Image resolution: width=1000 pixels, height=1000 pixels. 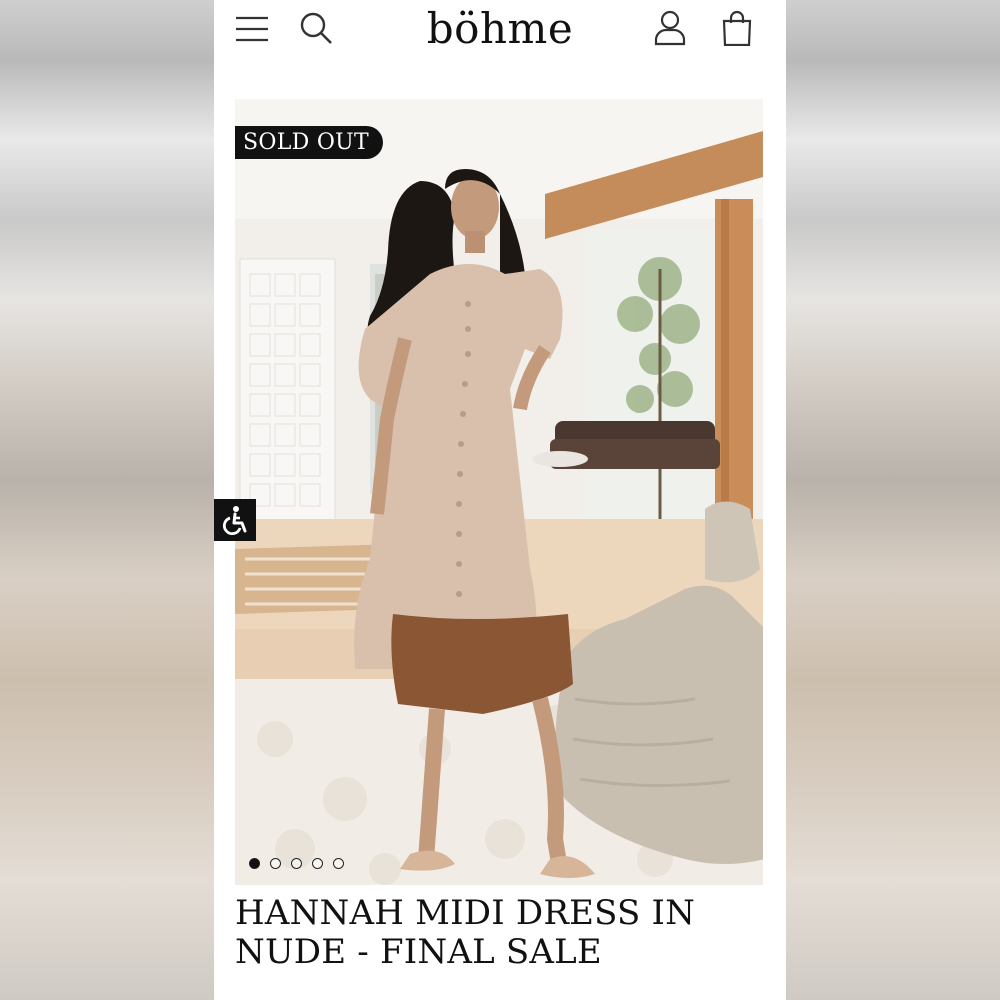 I want to click on accessibility-button, so click(x=235, y=520).